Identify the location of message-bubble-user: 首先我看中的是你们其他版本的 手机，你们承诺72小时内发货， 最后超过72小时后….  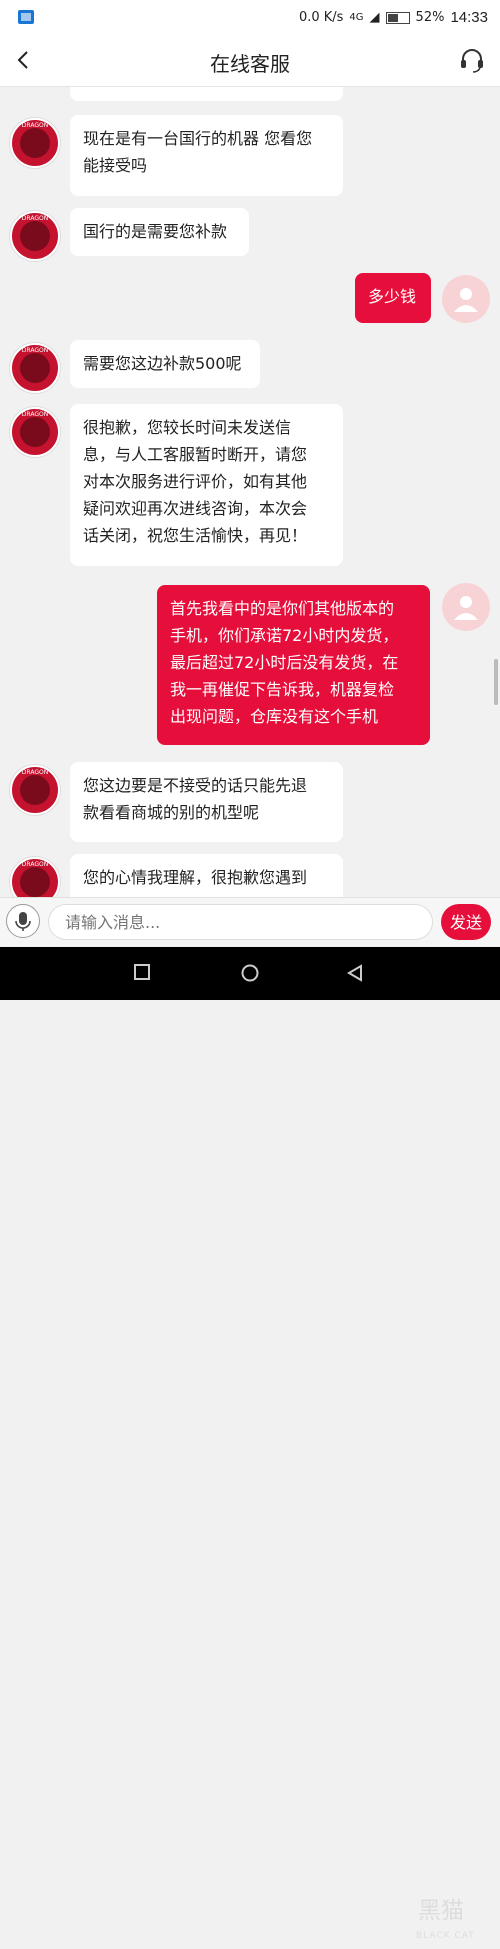
(293, 665).